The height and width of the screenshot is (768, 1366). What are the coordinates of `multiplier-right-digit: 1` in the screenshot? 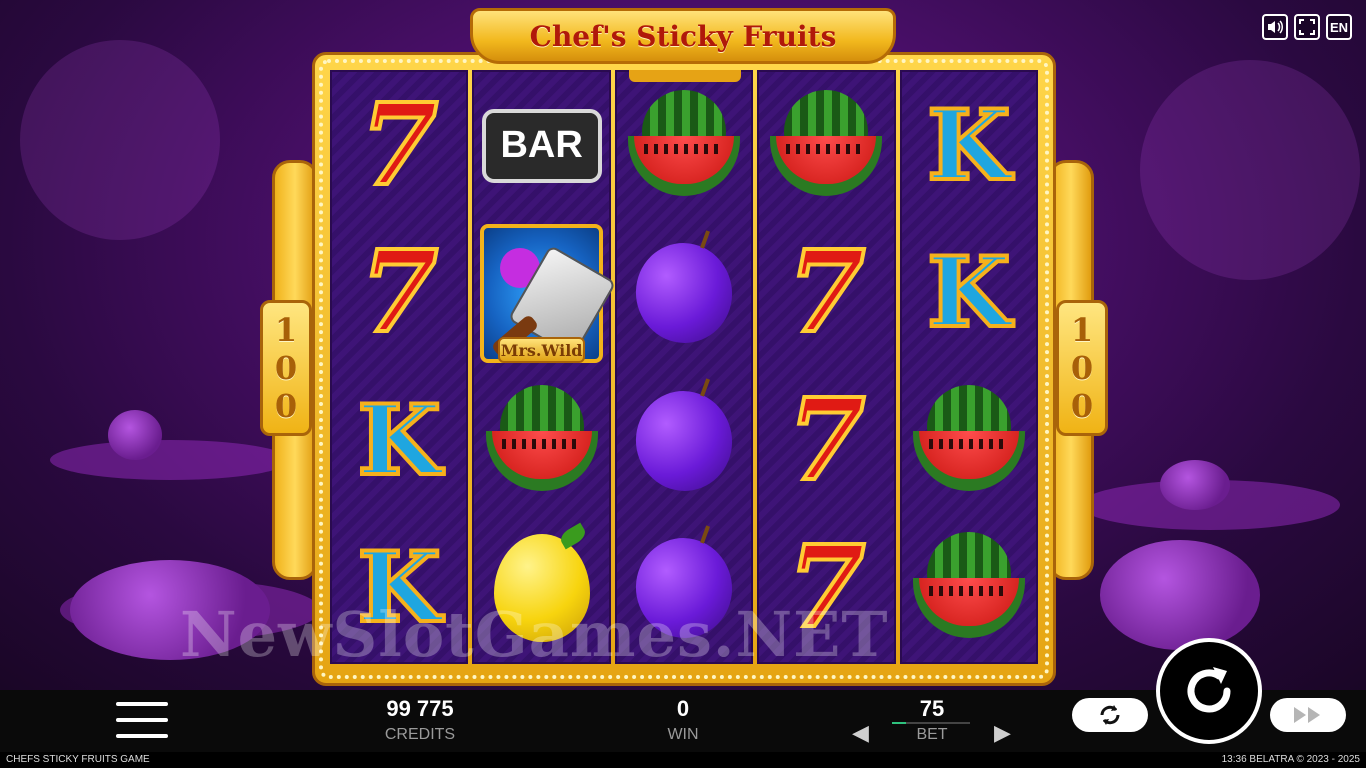 It's located at (1082, 330).